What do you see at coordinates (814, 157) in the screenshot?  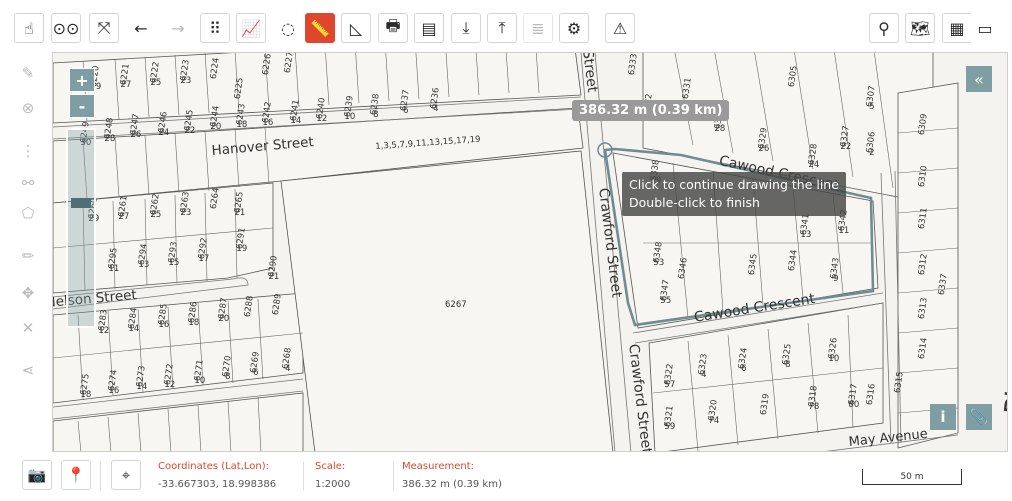 I see `parcel-label: 6328 24` at bounding box center [814, 157].